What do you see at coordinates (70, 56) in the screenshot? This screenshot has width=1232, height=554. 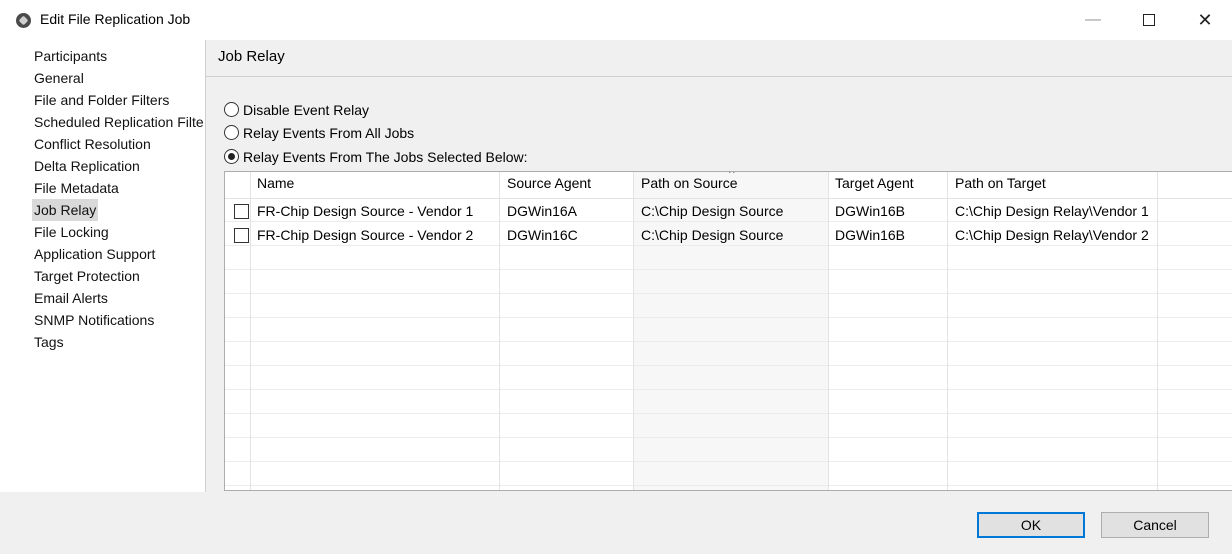 I see `nav-item-participants: Participants` at bounding box center [70, 56].